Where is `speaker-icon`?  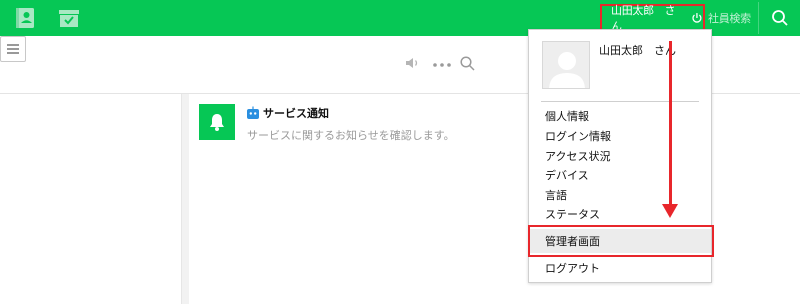 speaker-icon is located at coordinates (413, 63).